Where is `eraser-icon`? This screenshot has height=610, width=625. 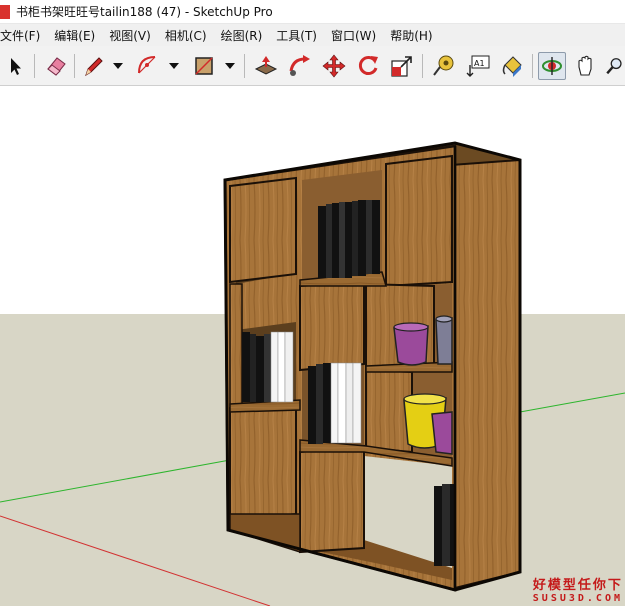
eraser-icon is located at coordinates (56, 66).